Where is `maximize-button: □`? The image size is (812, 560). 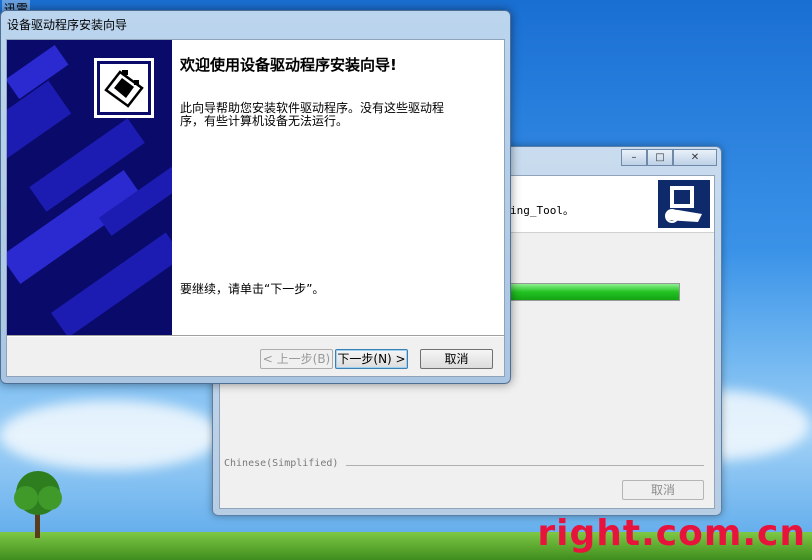 maximize-button: □ is located at coordinates (660, 157).